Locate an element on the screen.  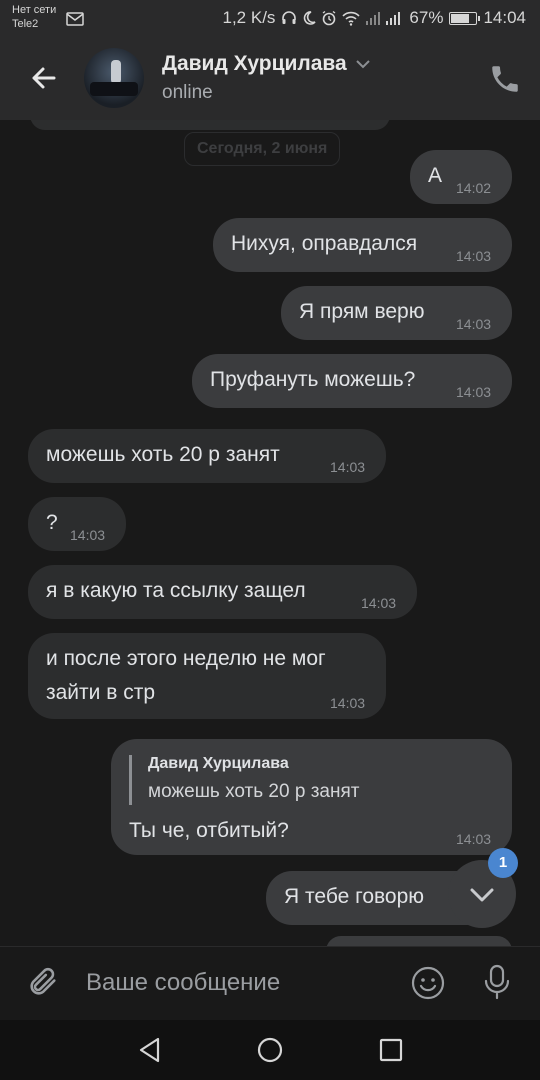
avatar-person is located at coordinates (116, 72).